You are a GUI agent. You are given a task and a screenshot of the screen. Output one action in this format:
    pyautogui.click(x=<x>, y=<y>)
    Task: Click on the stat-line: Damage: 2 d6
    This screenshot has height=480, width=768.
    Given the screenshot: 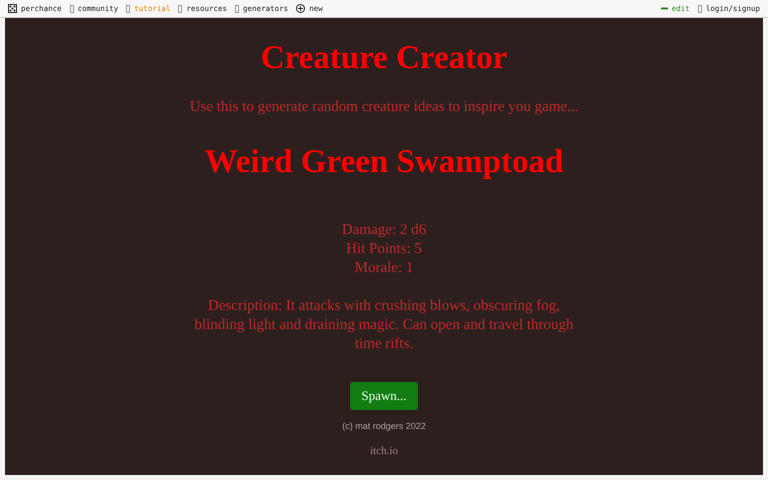 What is the action you would take?
    pyautogui.click(x=384, y=230)
    